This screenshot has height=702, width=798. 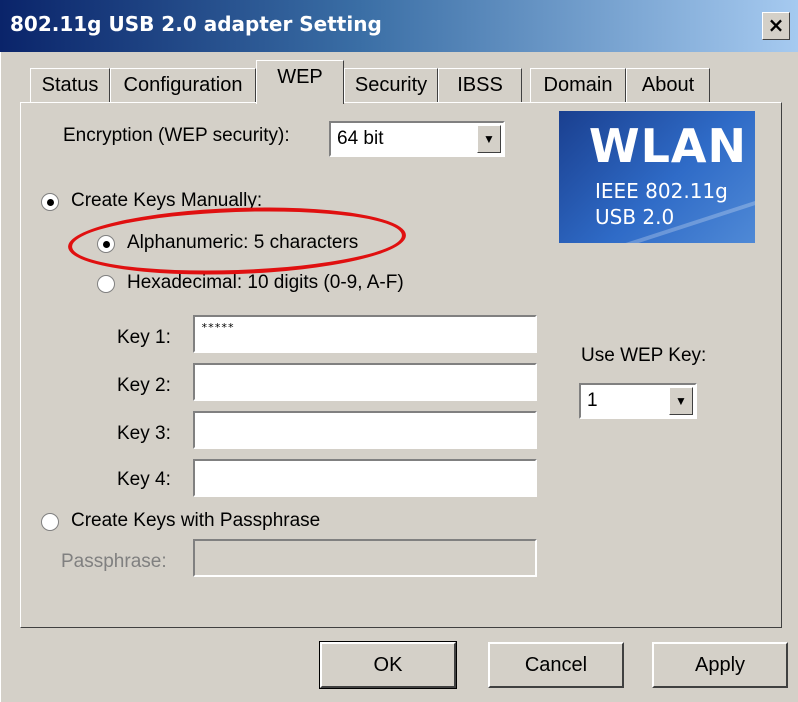 I want to click on tab-ibss: IBSS, so click(x=480, y=85).